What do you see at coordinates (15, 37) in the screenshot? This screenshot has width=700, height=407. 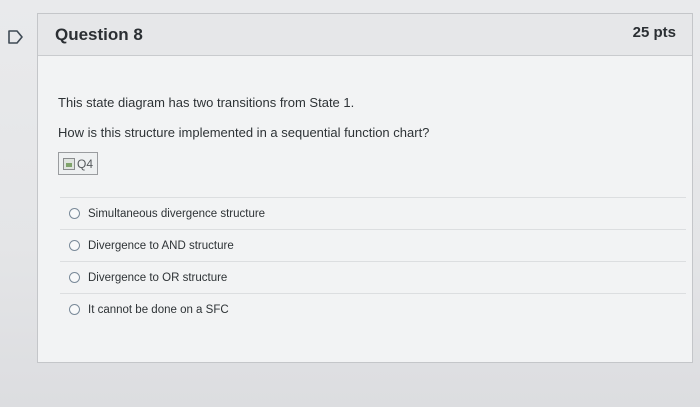 I see `unanswered-flag-icon` at bounding box center [15, 37].